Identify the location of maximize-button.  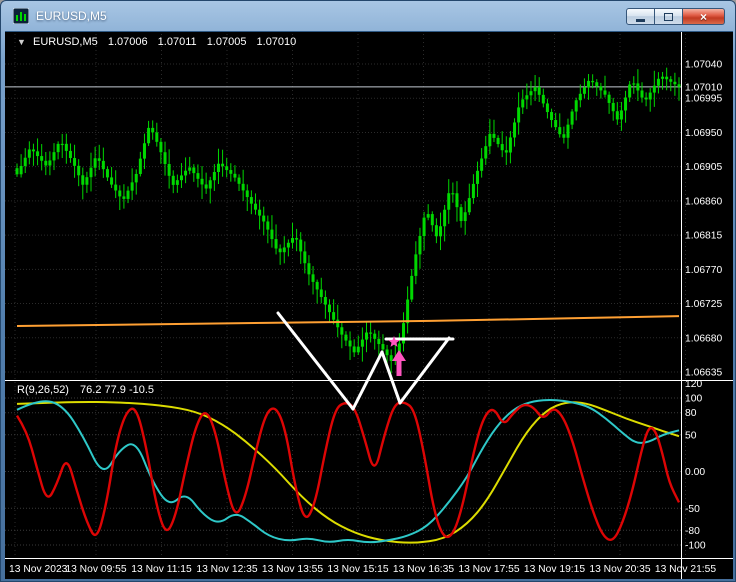
(669, 16).